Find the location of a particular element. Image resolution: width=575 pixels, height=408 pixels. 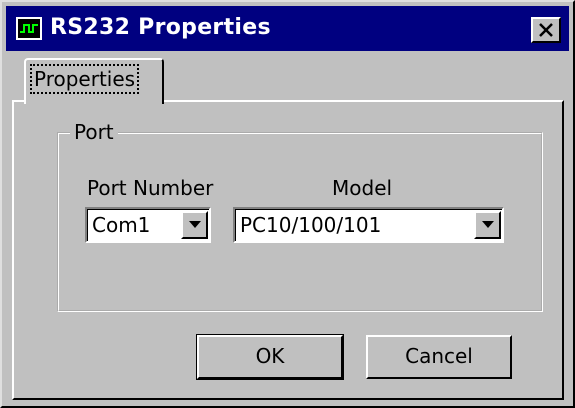

port-number-select: Com1 is located at coordinates (148, 225).